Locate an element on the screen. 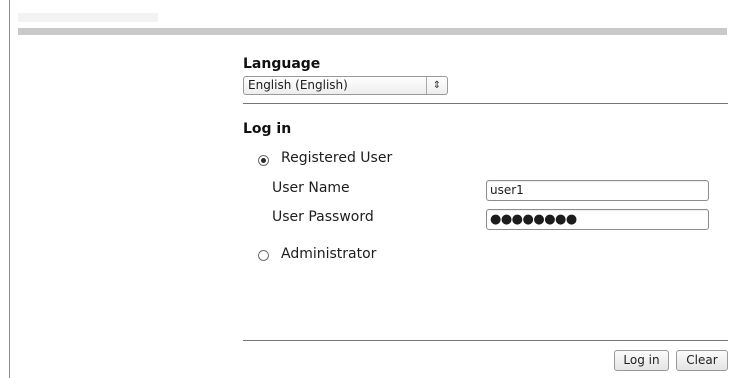 The height and width of the screenshot is (378, 744). login-button: Log in is located at coordinates (641, 360).